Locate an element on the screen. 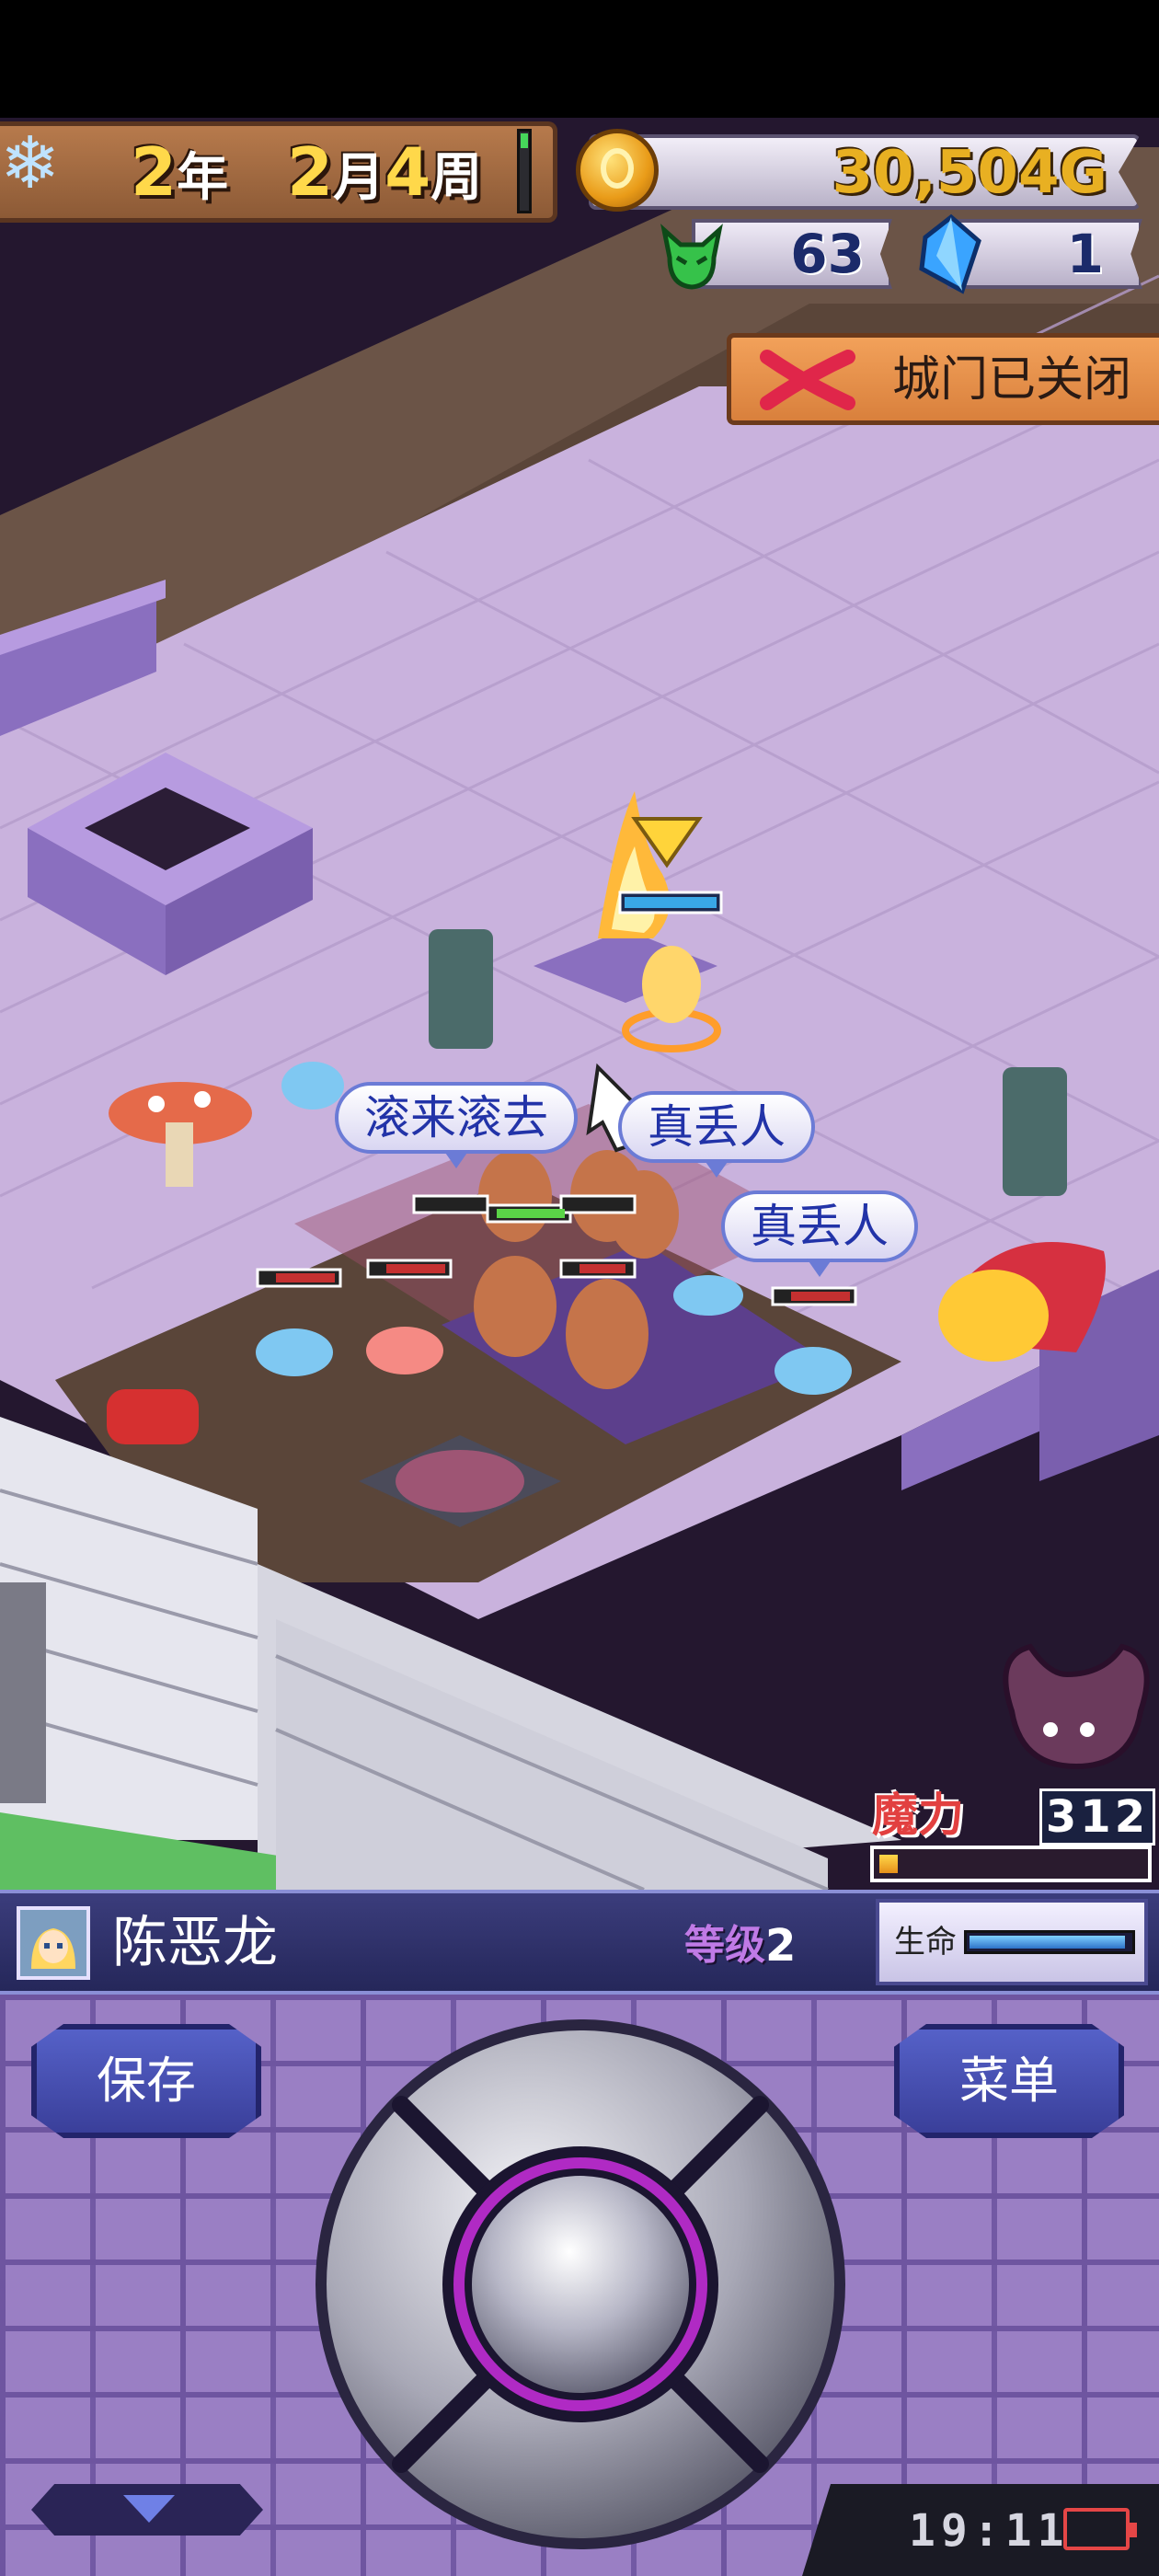 This screenshot has height=2576, width=1159. week-unit: 周 is located at coordinates (456, 178).